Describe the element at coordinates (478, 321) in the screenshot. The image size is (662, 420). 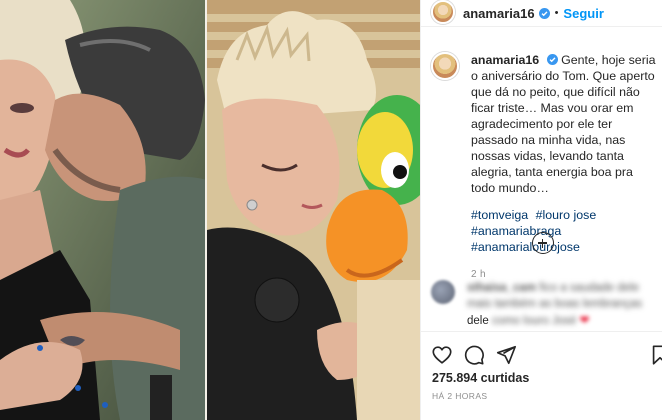
I see `comment-body: dele` at that location.